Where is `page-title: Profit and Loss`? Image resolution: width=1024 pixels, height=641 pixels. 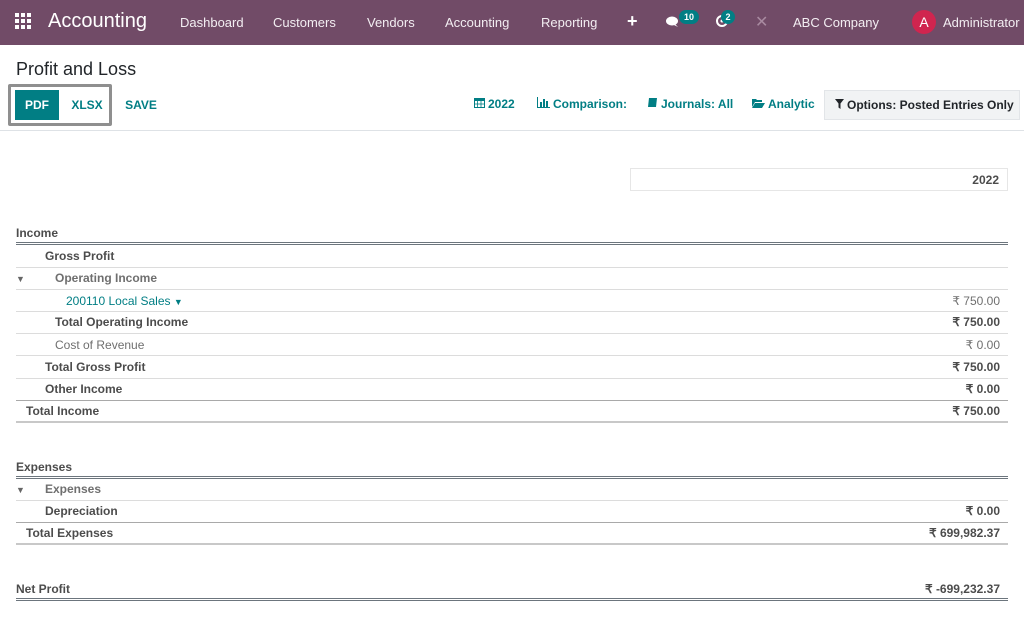
page-title: Profit and Loss is located at coordinates (76, 69).